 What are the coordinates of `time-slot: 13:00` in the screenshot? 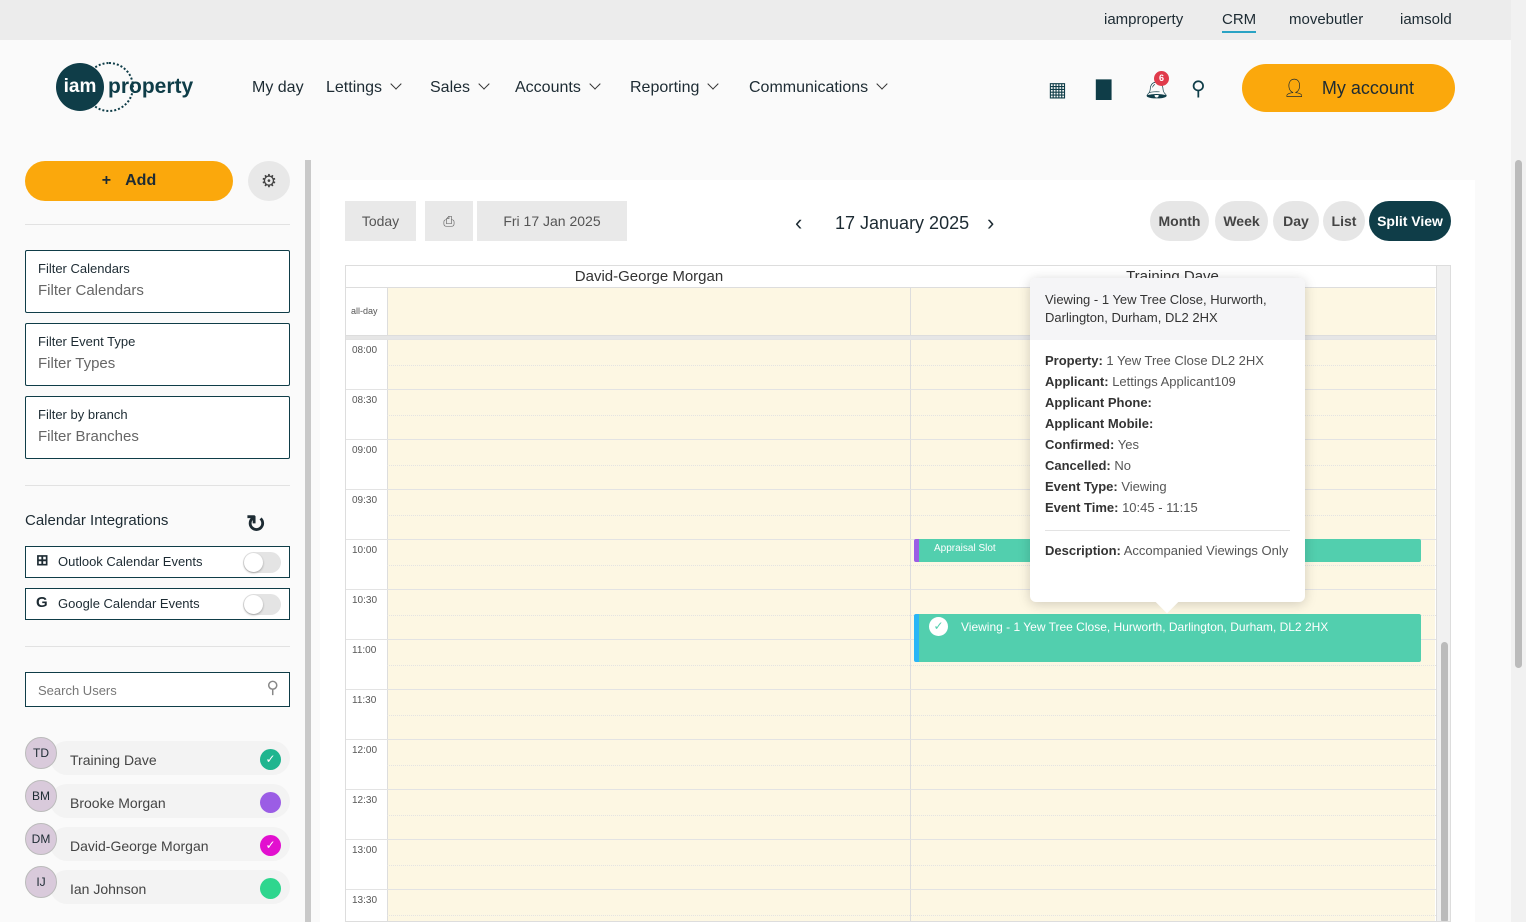 It's located at (891, 864).